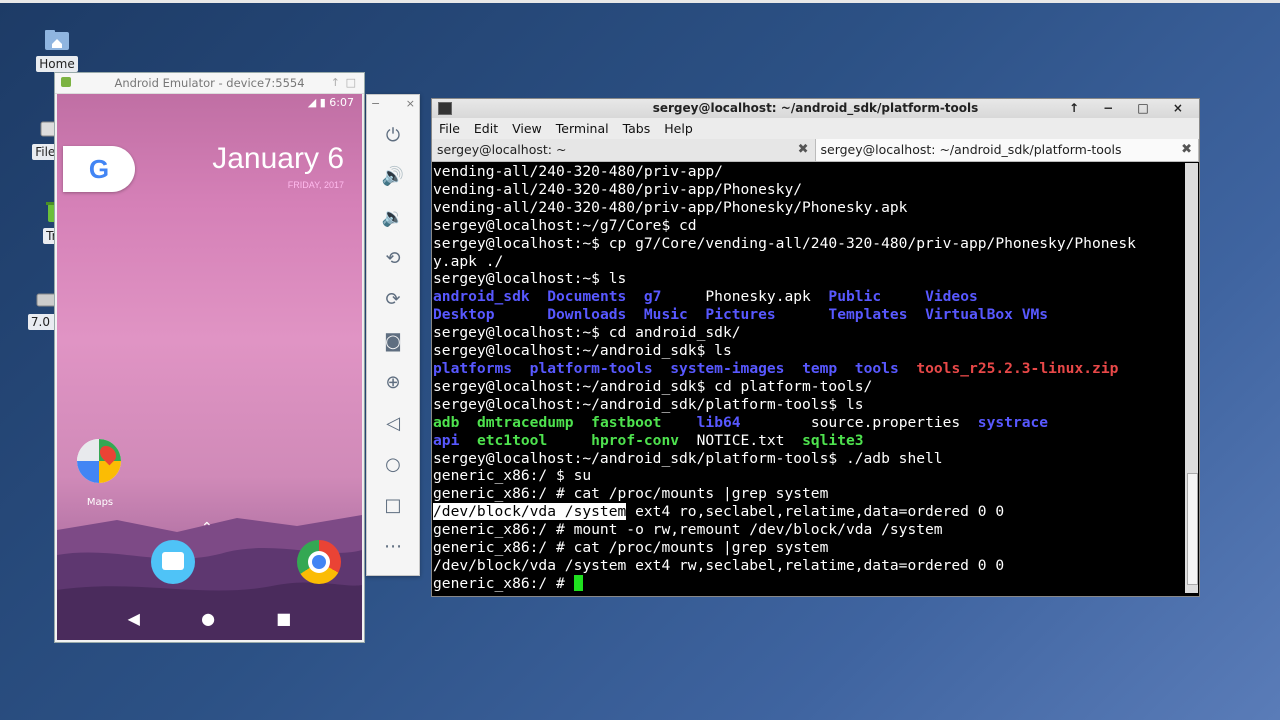 The height and width of the screenshot is (720, 1280). I want to click on emulator-title: Android Emulator - device7:5554, so click(209, 83).